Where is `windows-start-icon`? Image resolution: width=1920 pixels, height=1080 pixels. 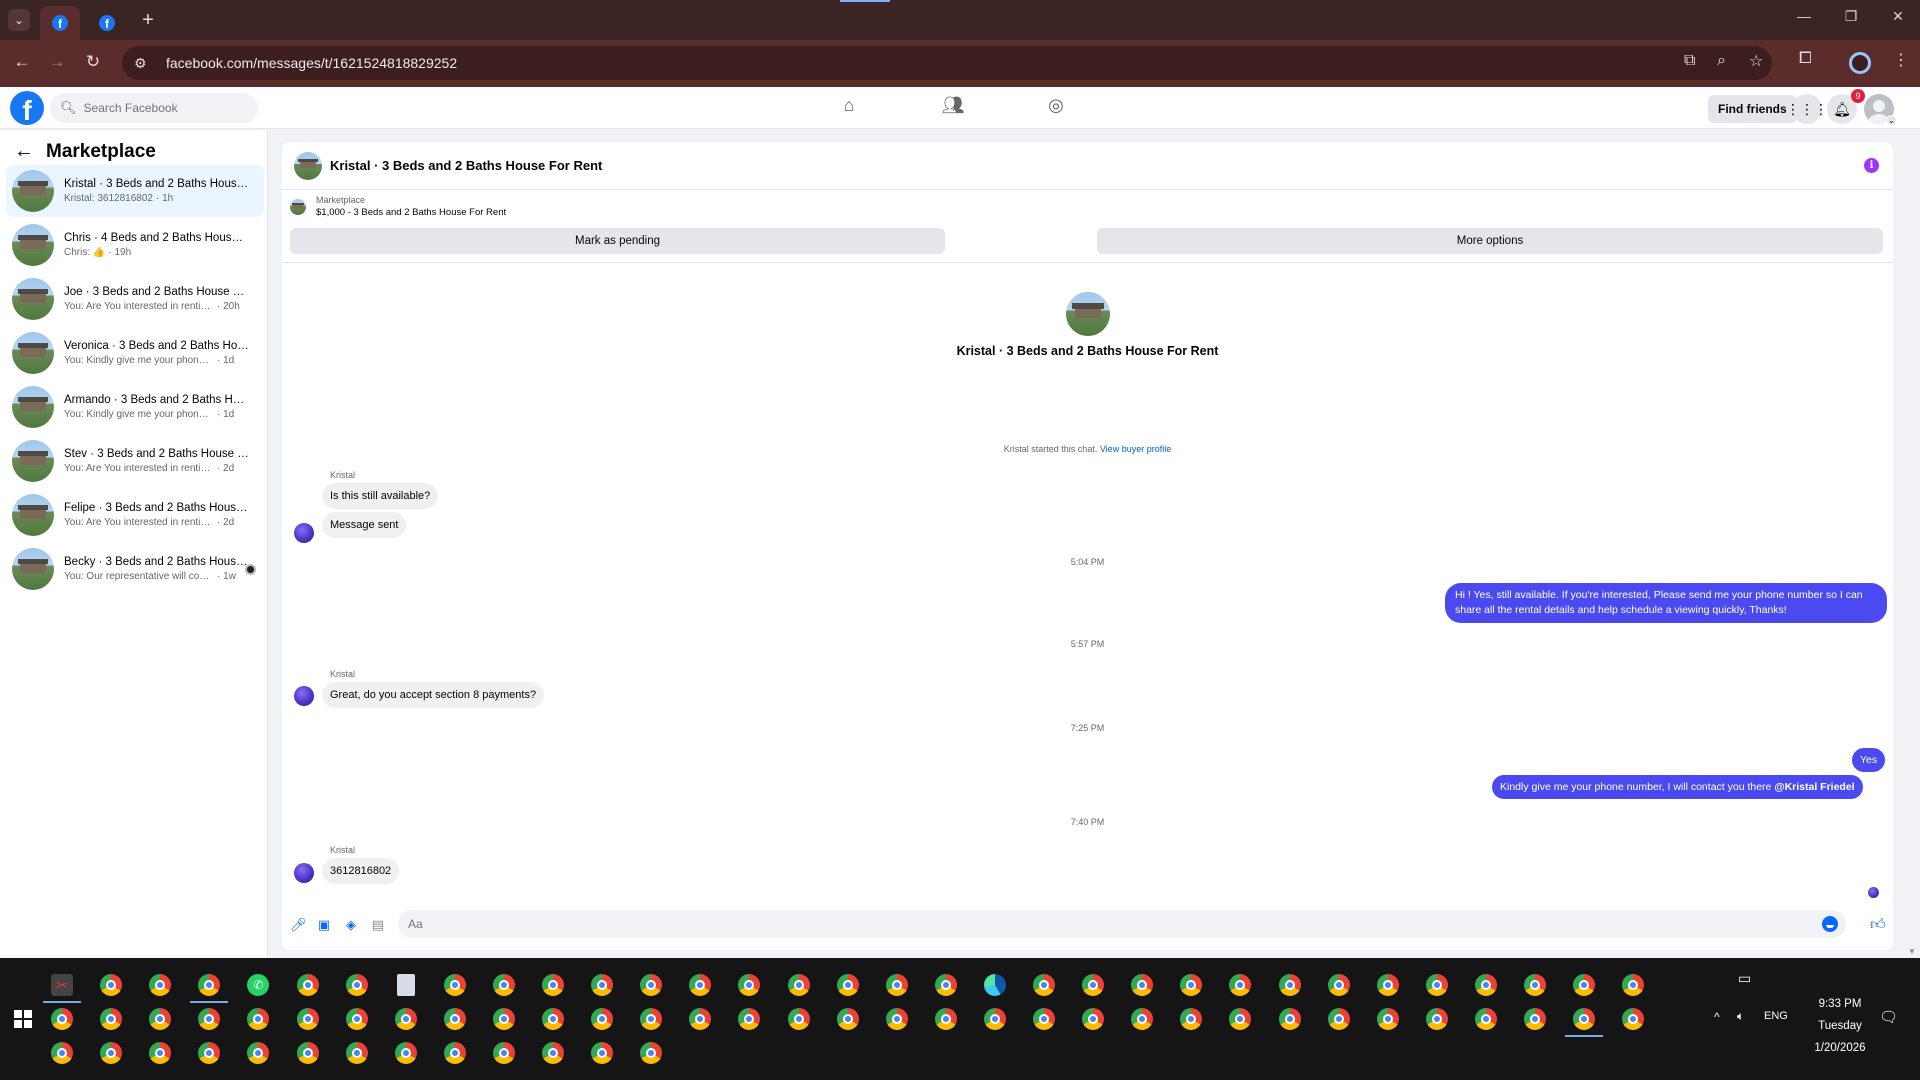
windows-start-icon is located at coordinates (23, 1019).